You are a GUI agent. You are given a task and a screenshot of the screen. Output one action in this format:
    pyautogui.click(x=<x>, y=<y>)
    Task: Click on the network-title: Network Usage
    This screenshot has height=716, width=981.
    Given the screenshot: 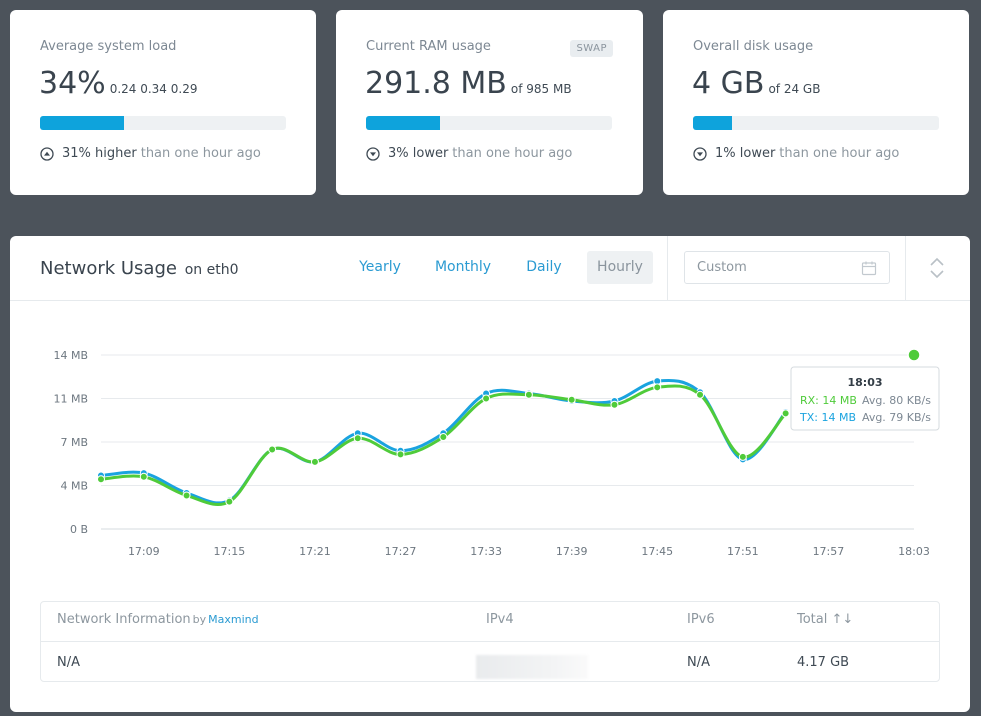 What is the action you would take?
    pyautogui.click(x=108, y=268)
    